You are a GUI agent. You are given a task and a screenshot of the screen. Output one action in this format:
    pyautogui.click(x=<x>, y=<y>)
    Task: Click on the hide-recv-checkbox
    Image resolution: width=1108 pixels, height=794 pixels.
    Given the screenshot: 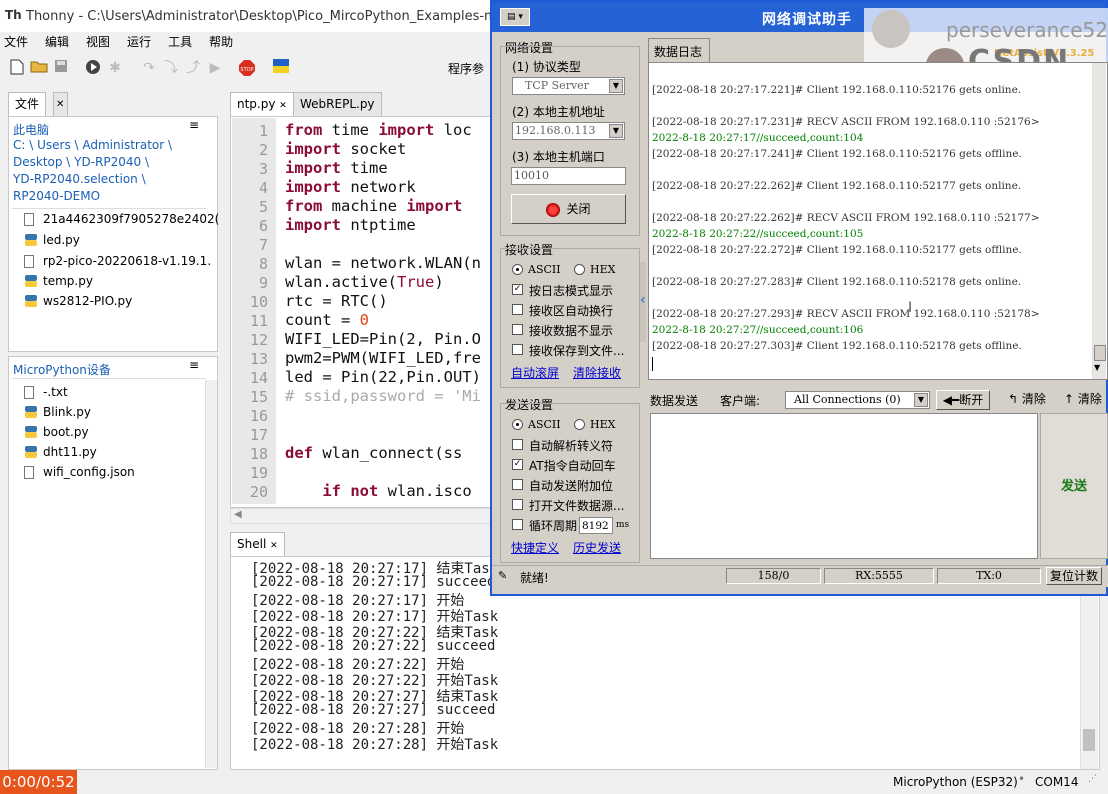 What is the action you would take?
    pyautogui.click(x=517, y=329)
    